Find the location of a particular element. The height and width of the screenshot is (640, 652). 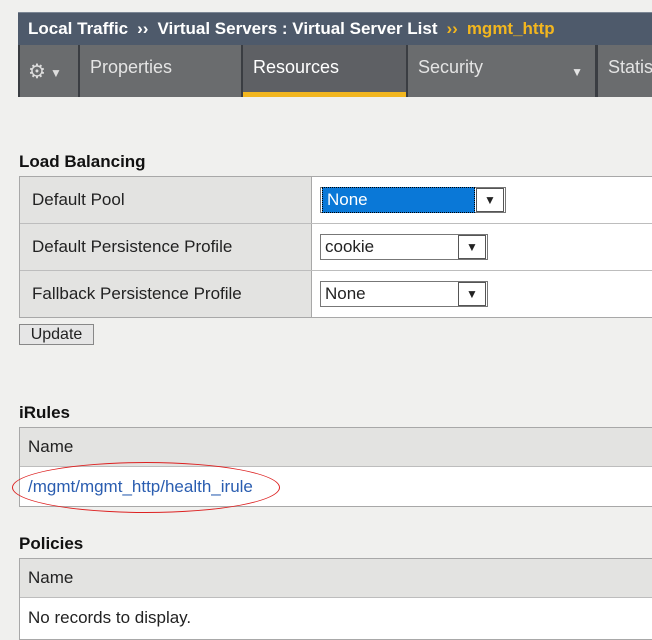

breadcrumb-current: mgmt_http is located at coordinates (510, 28).